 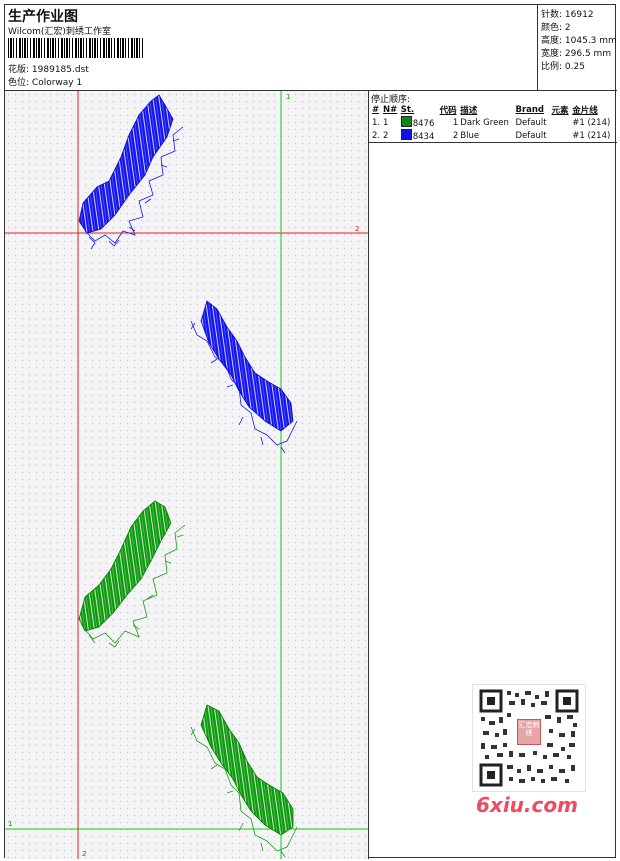 I want to click on table-header-row: # N# St. 代码 描述 Brand 元素 金片线, so click(x=493, y=110).